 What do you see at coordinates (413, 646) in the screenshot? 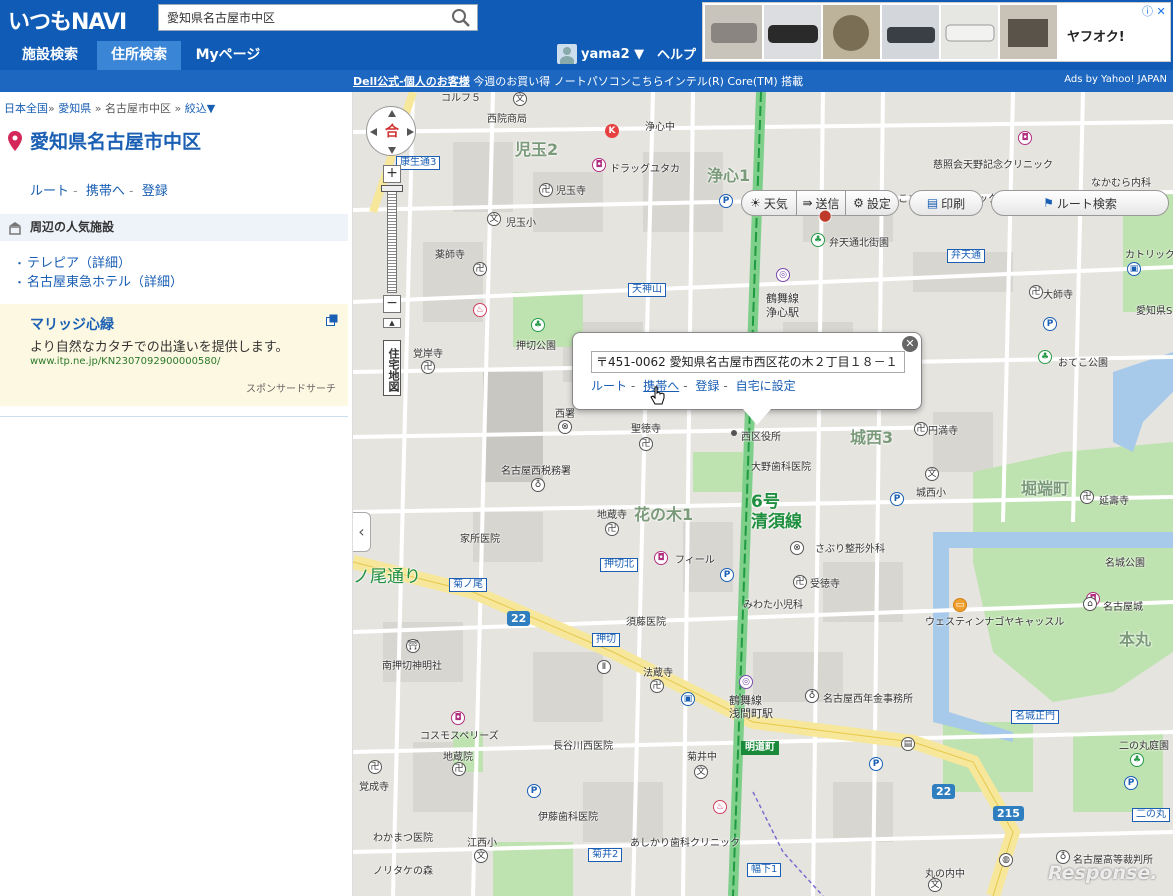
I see `shrine-icon: ⛩` at bounding box center [413, 646].